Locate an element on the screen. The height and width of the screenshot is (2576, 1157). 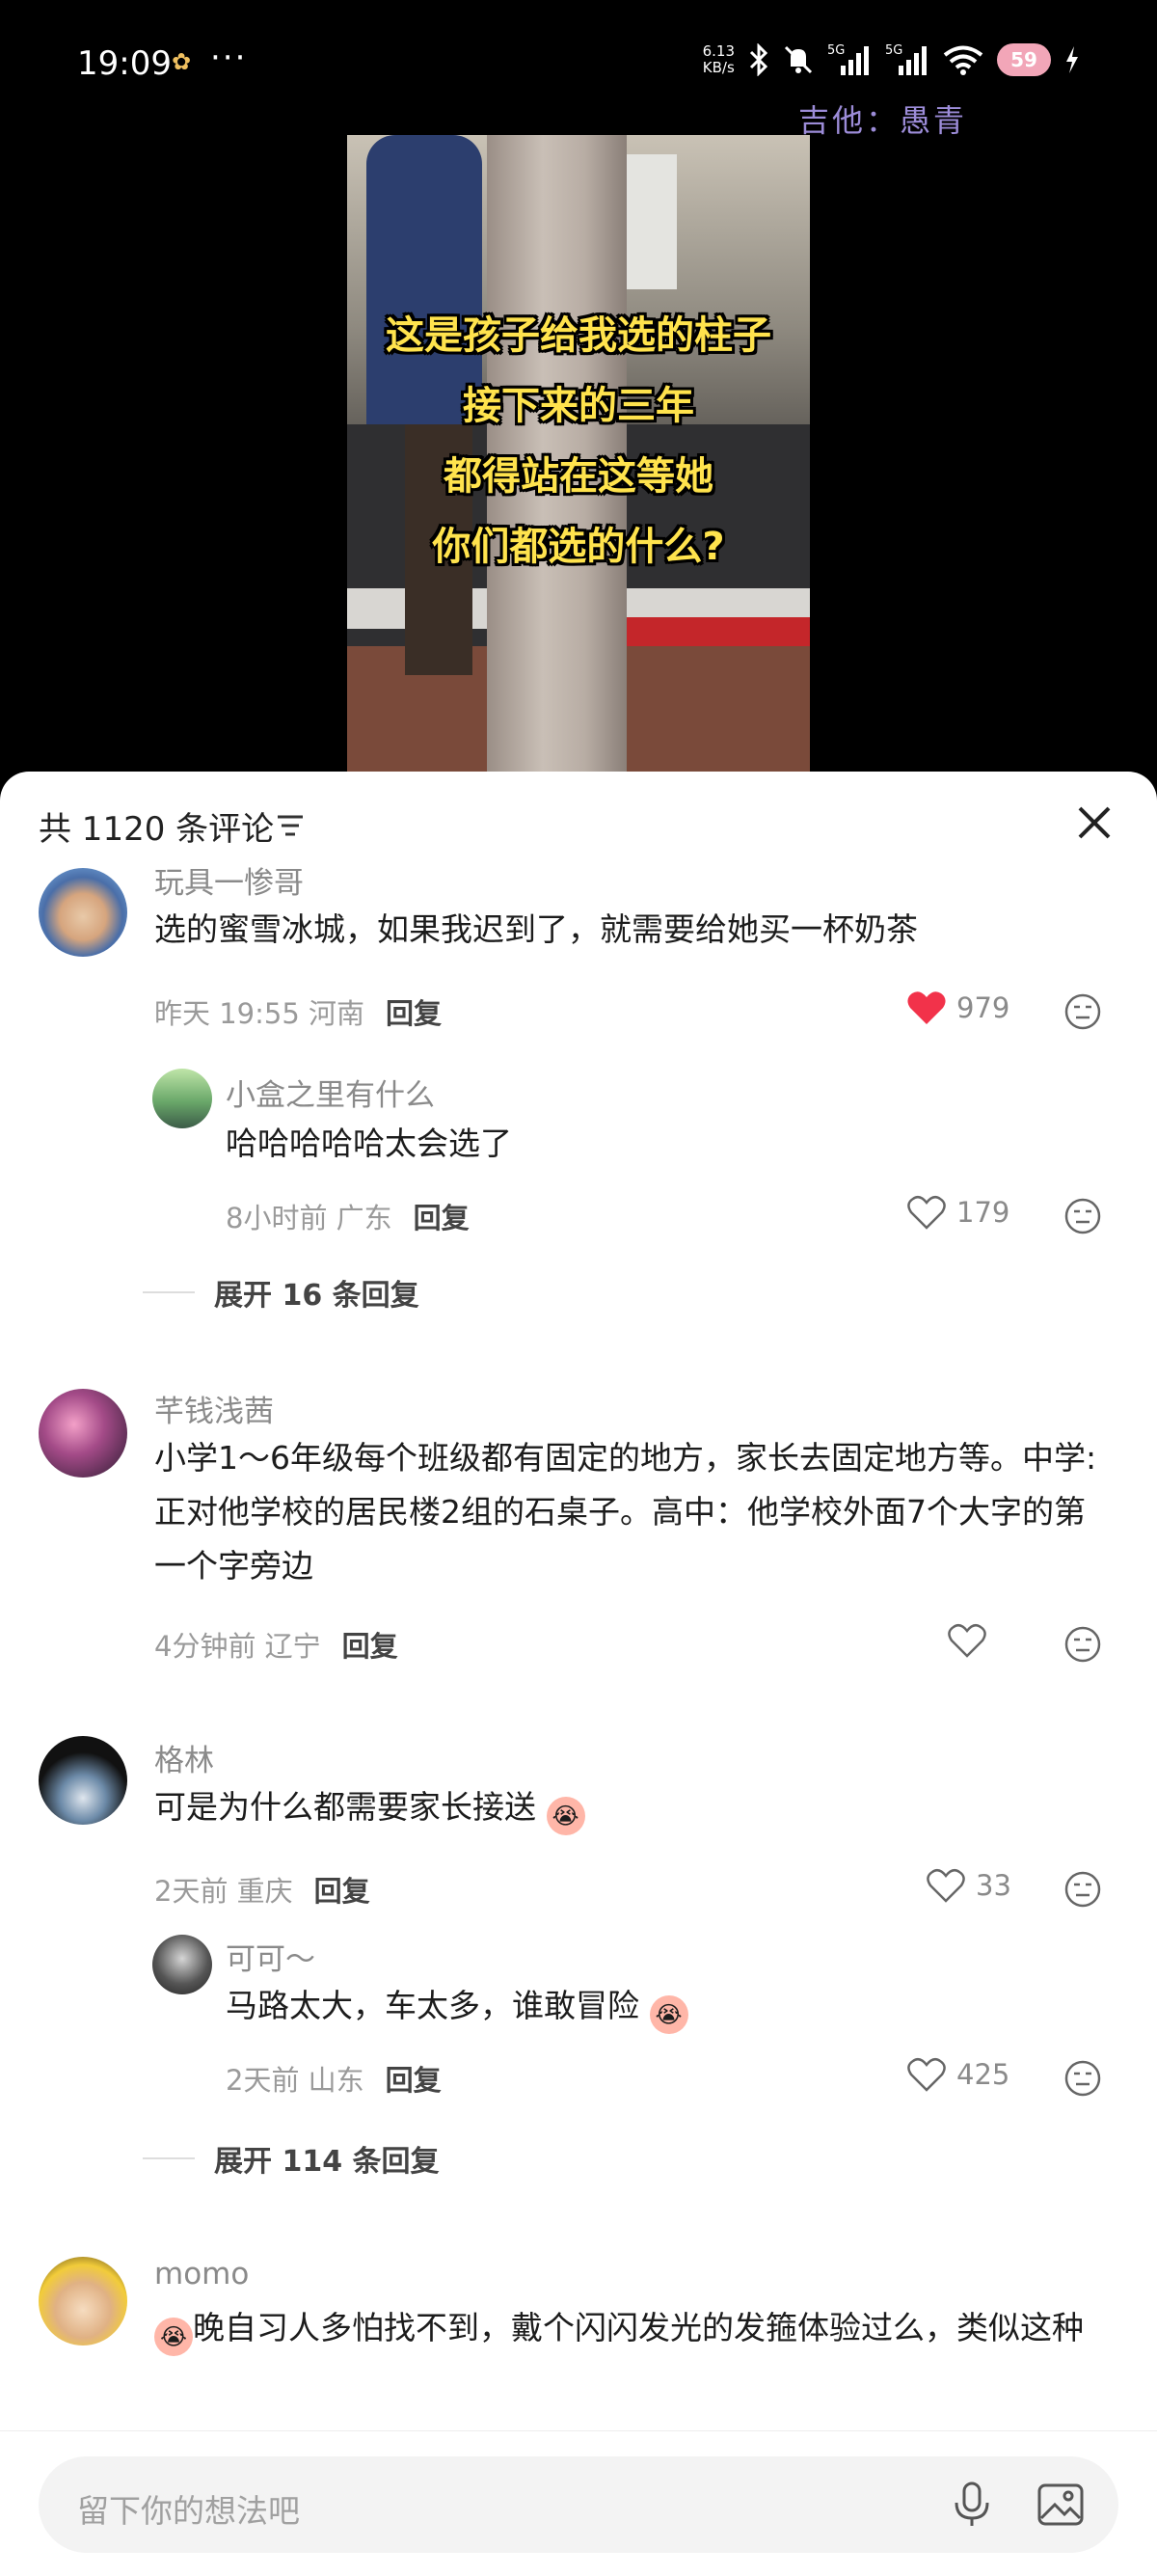
reply-meta: 2天前 山东 回复 is located at coordinates (334, 2078).